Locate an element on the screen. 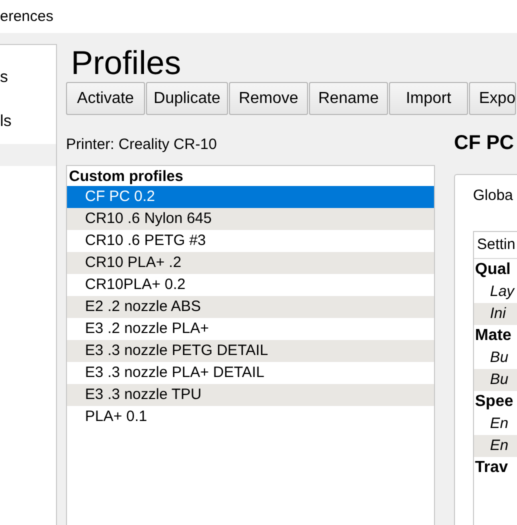  category-row: Qual is located at coordinates (495, 270).